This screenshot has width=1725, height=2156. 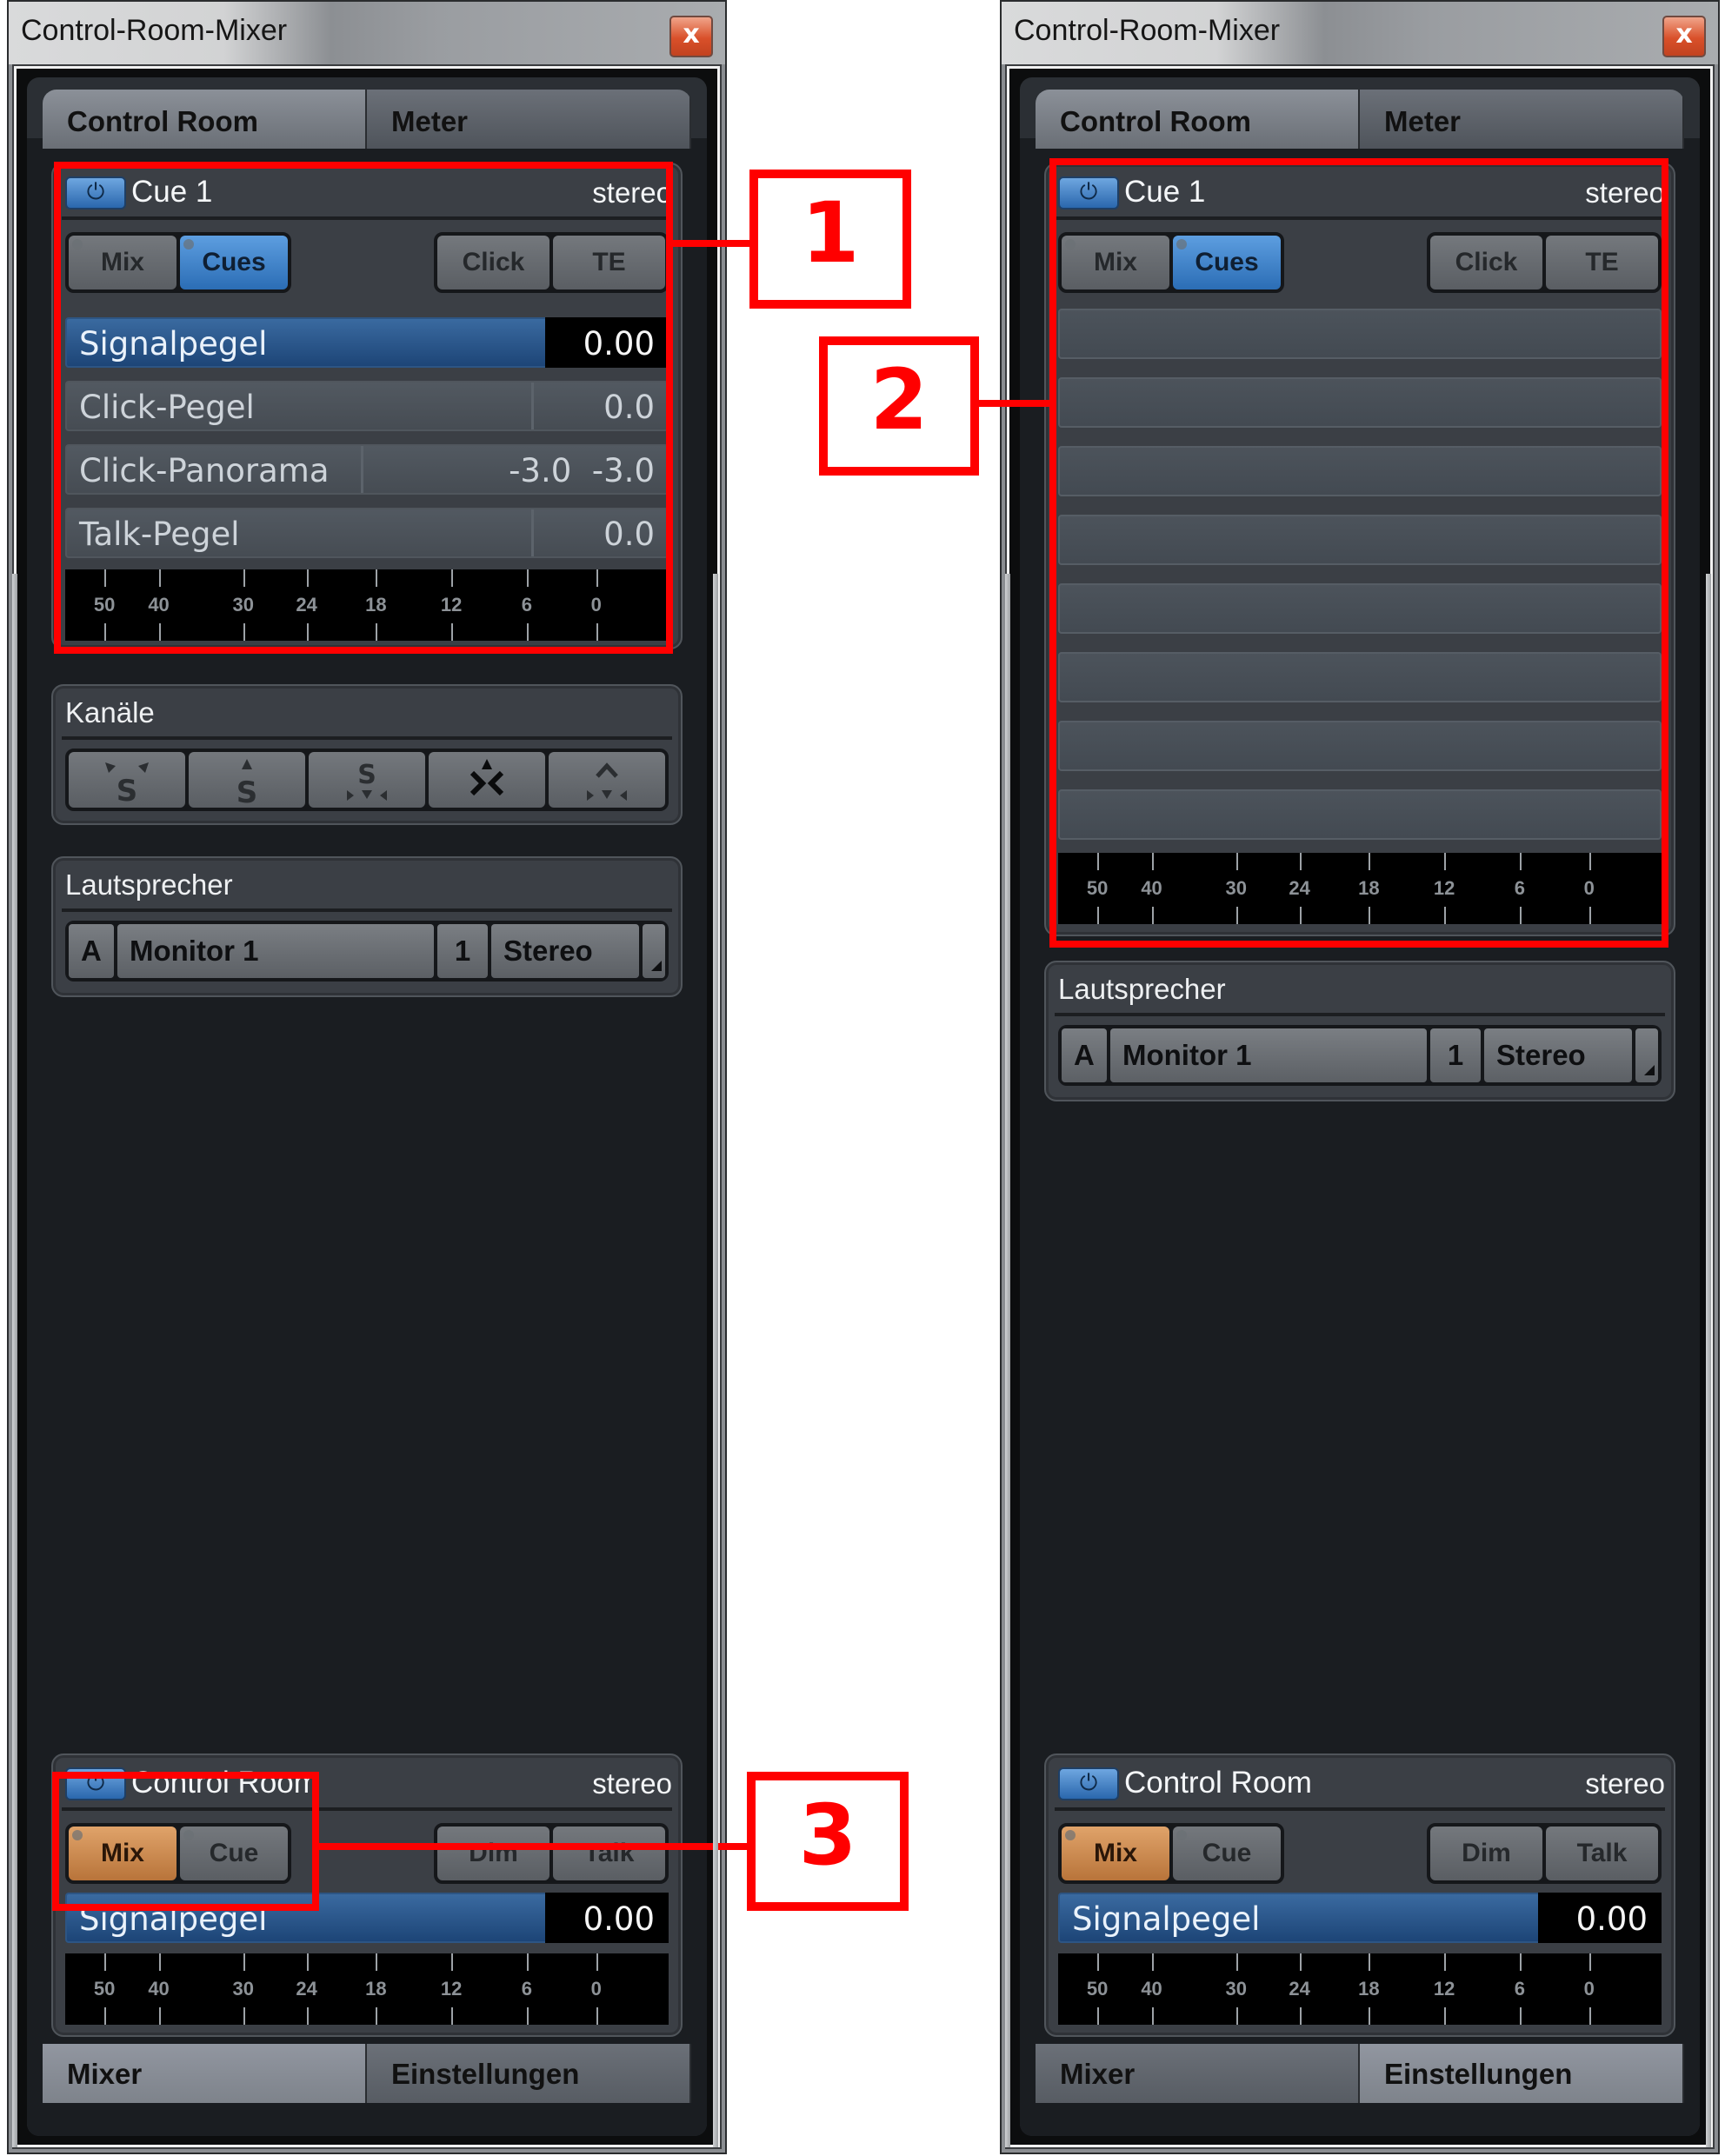 What do you see at coordinates (367, 738) in the screenshot?
I see `channels-divider` at bounding box center [367, 738].